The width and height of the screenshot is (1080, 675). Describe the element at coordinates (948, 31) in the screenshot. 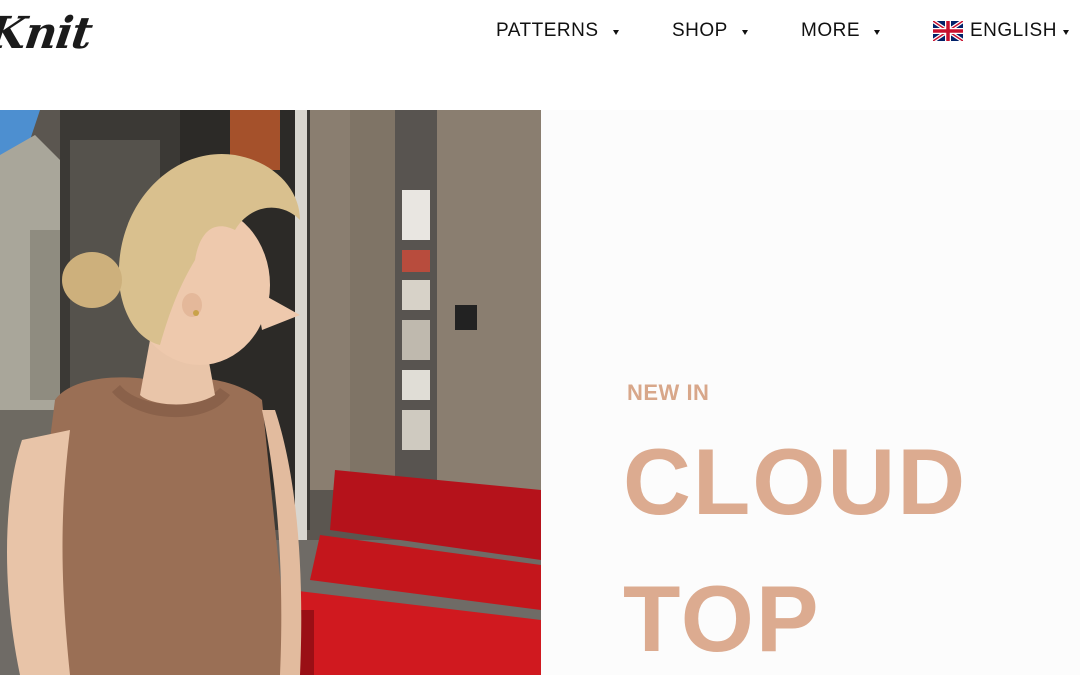

I see `uk-flag-icon` at that location.